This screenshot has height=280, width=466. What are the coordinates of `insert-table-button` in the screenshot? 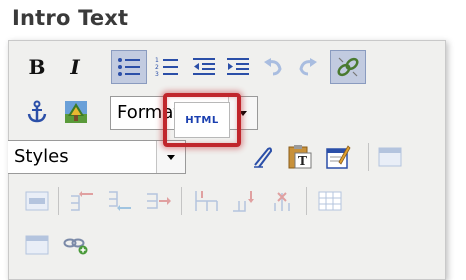 It's located at (330, 201).